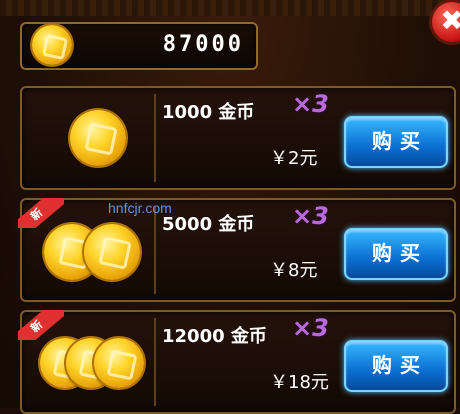 The width and height of the screenshot is (460, 414). Describe the element at coordinates (230, 8) in the screenshot. I see `top-decoration` at that location.